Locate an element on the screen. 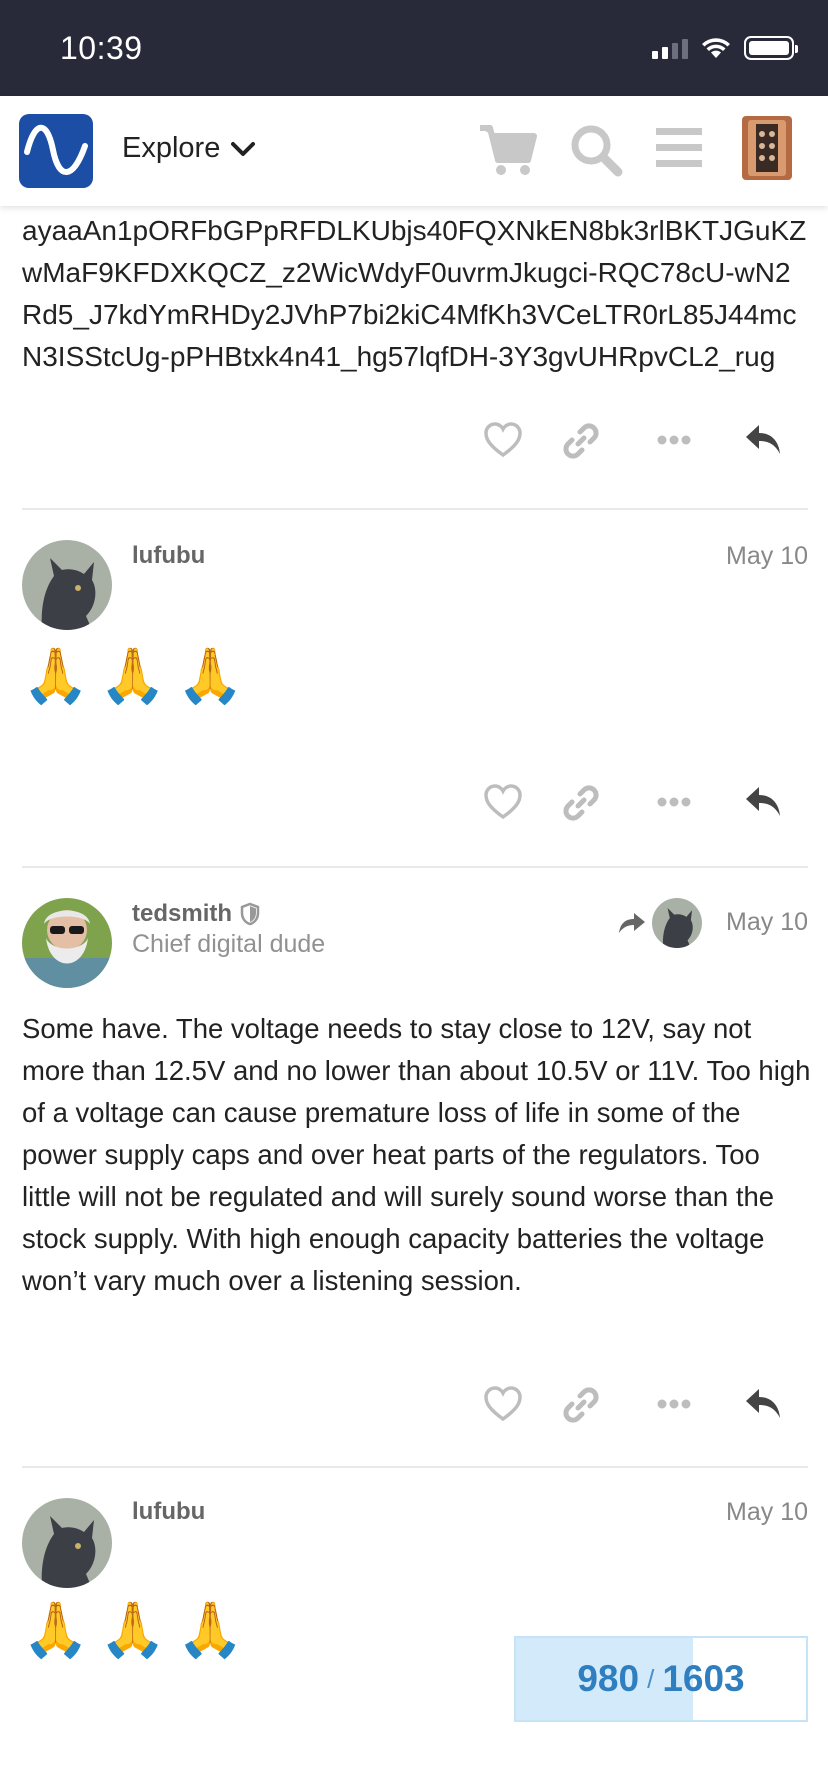 The image size is (828, 1792). explore-label: Explore is located at coordinates (171, 148).